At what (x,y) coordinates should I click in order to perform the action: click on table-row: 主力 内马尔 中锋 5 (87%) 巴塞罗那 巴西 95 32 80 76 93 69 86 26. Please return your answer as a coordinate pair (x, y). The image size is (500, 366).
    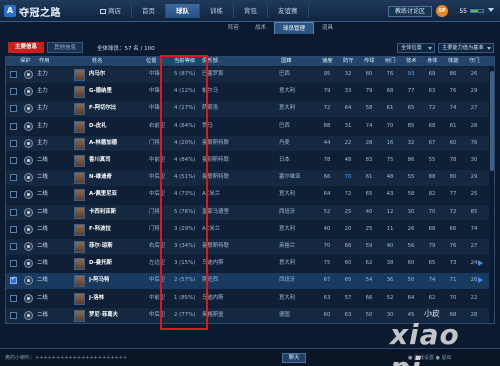
    Looking at the image, I should click on (247, 75).